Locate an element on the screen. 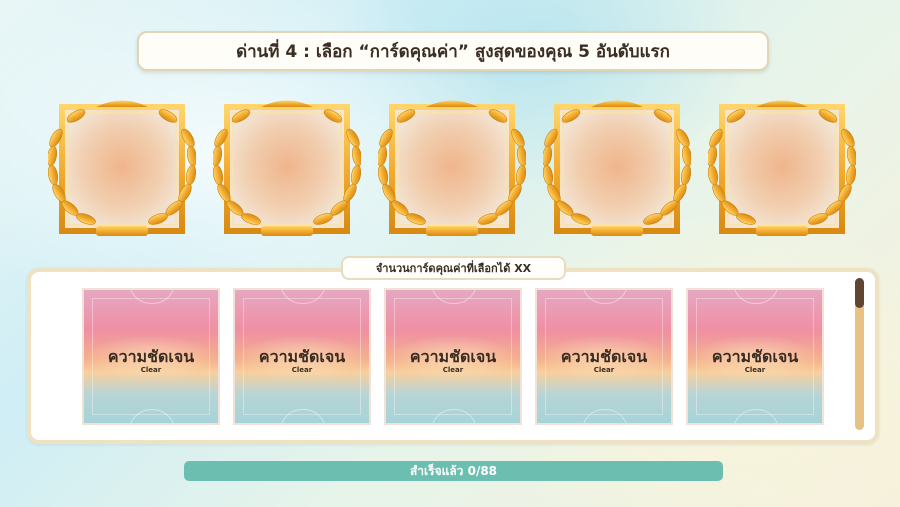 The width and height of the screenshot is (900, 507). value-card-2: ความชัดเจน Clear is located at coordinates (302, 356).